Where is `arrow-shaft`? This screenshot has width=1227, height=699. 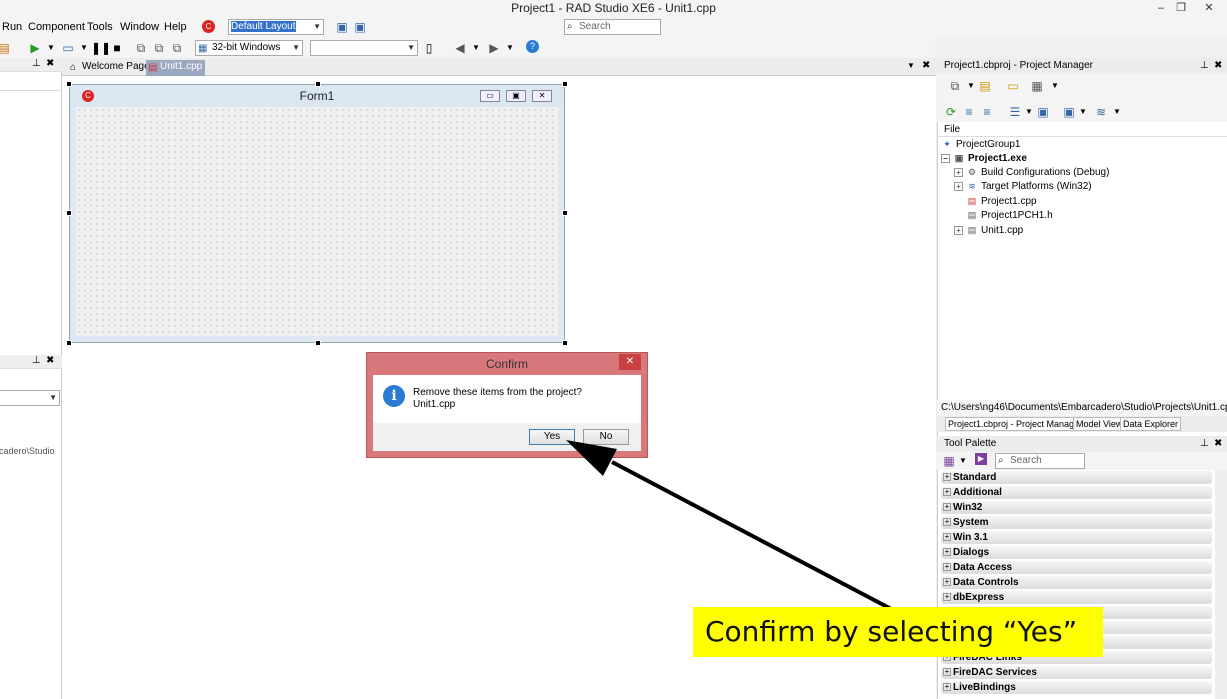
arrow-shaft is located at coordinates (752, 536).